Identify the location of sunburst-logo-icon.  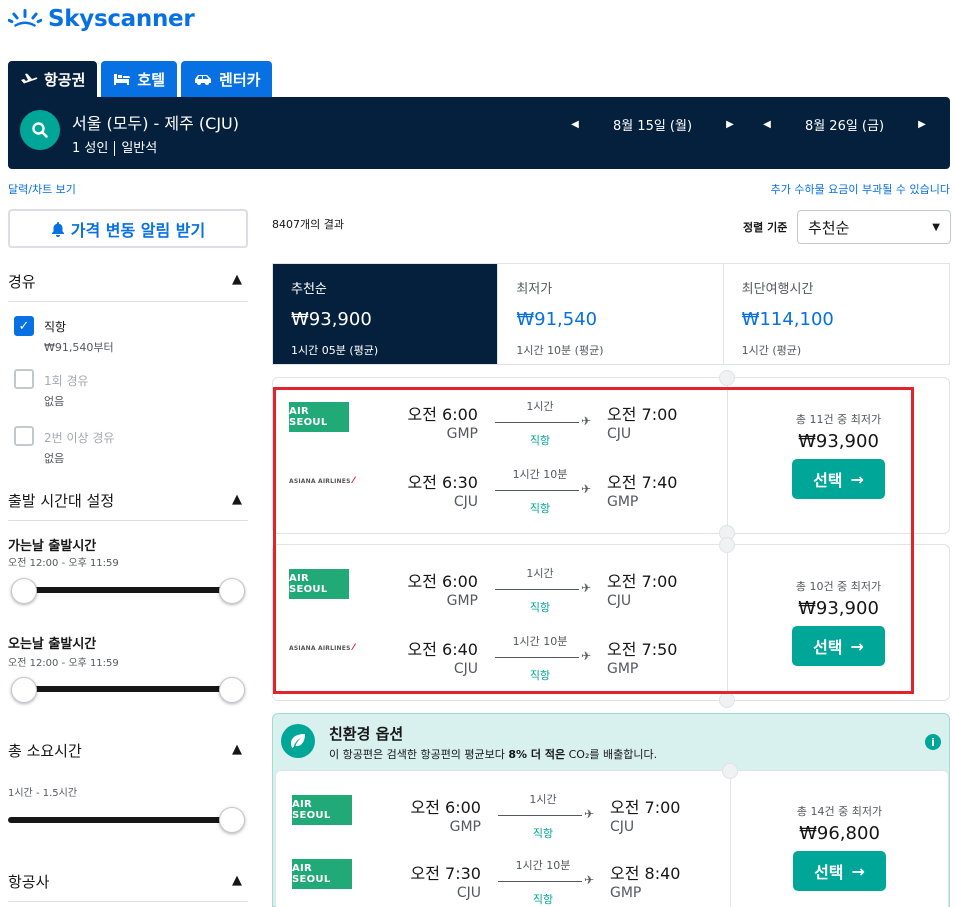
(25, 18).